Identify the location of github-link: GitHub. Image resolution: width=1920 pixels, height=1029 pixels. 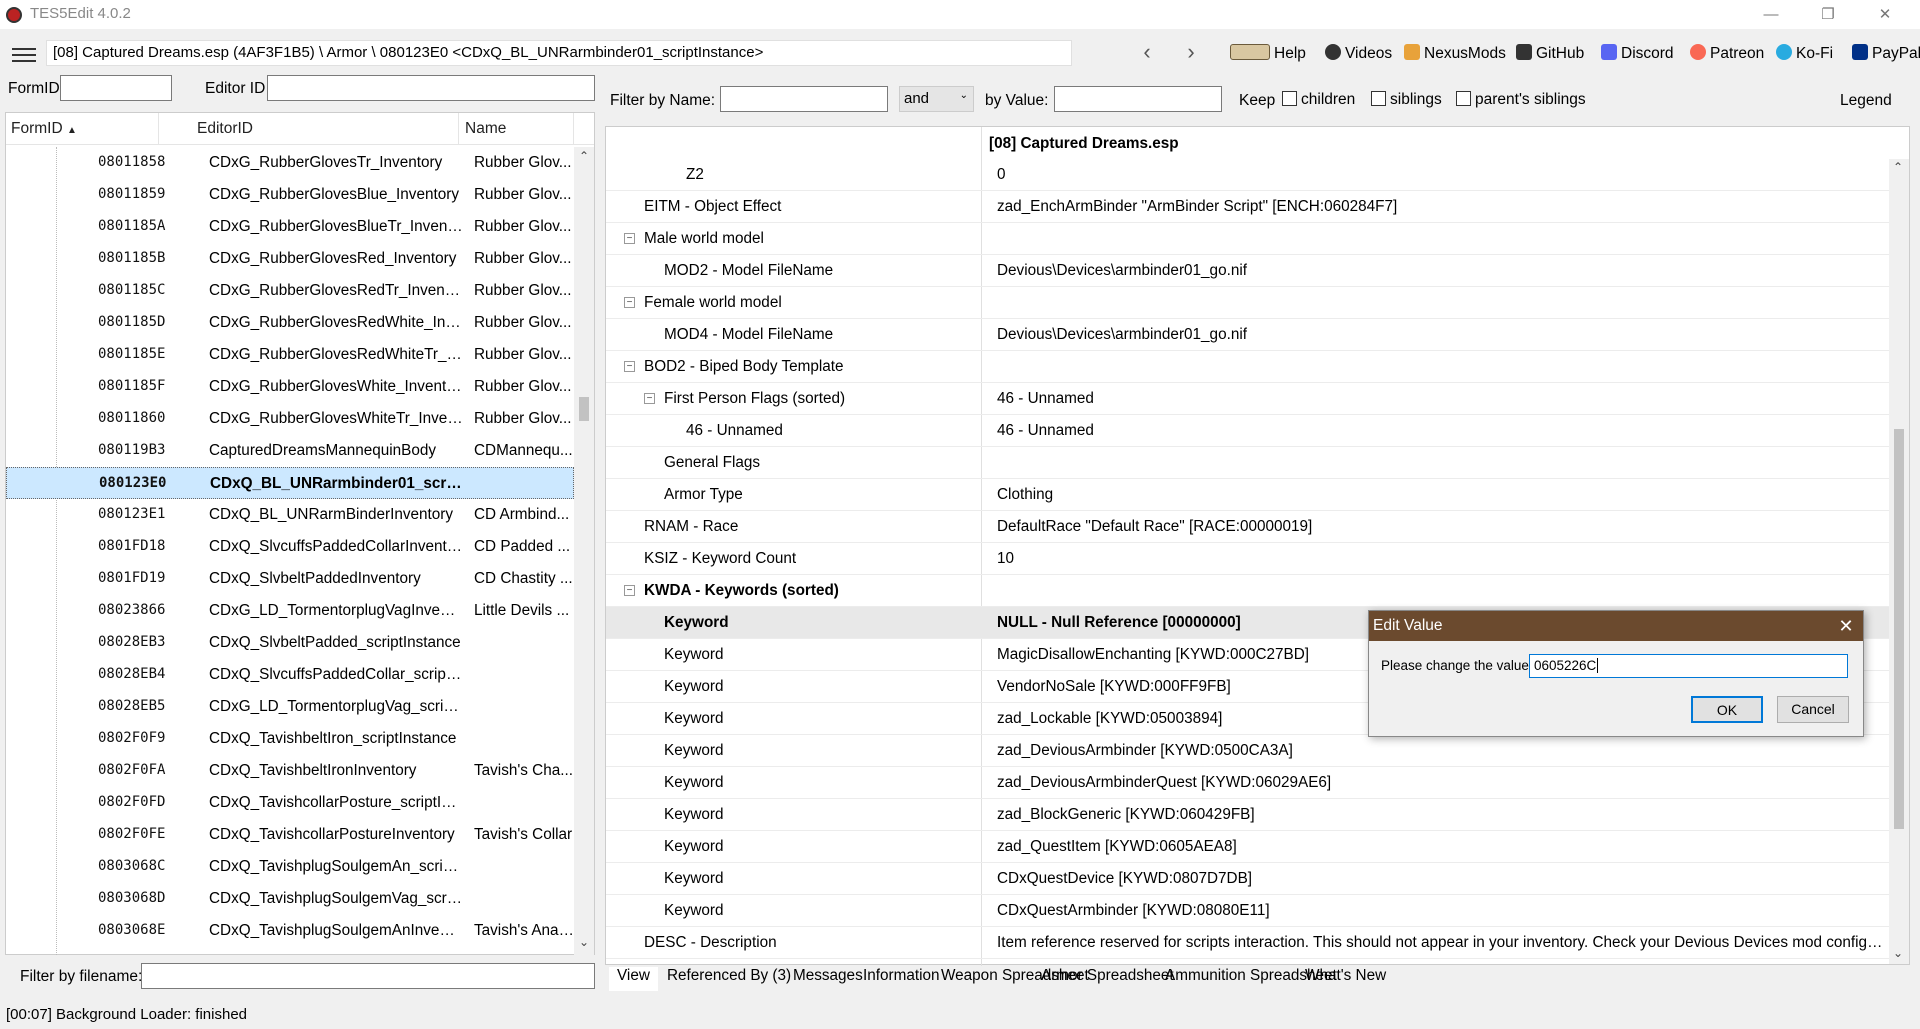
(1550, 53).